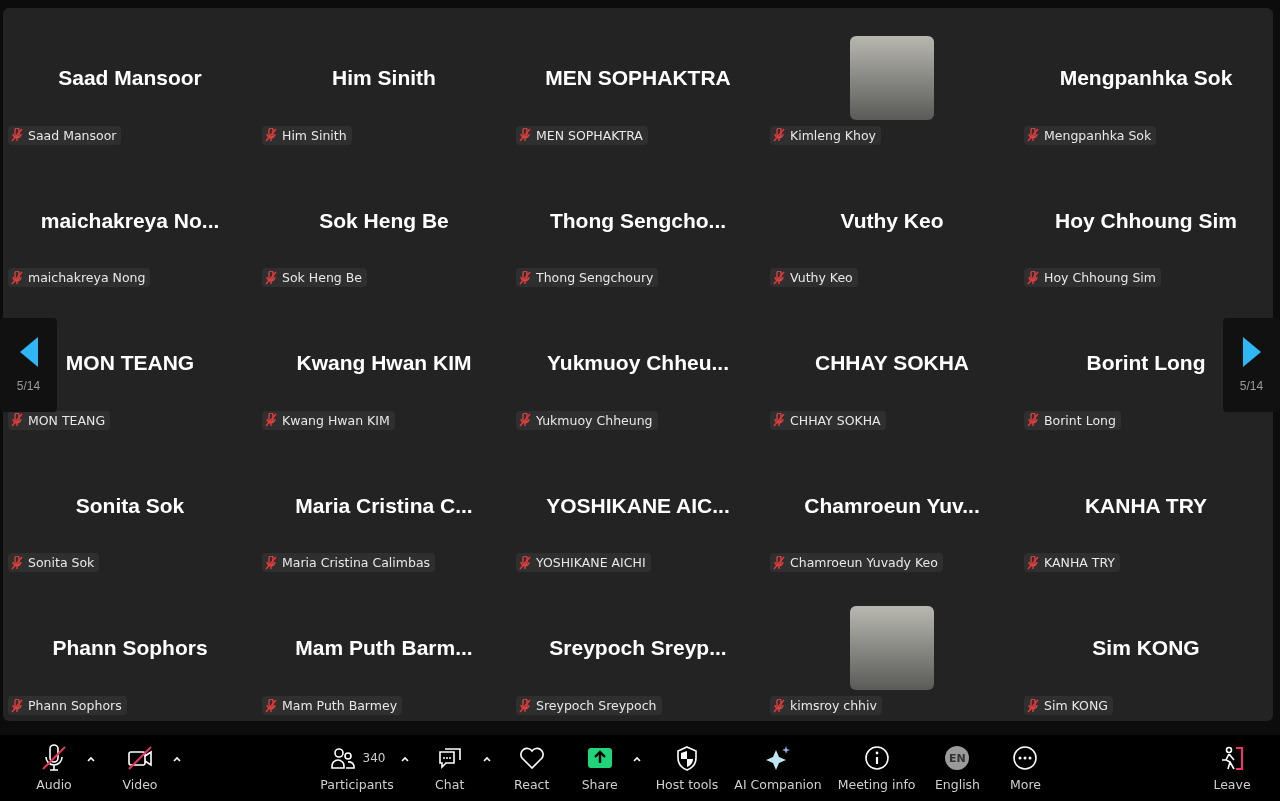  What do you see at coordinates (589, 135) in the screenshot?
I see `name-tag-text: MEN SOPHAKTRA` at bounding box center [589, 135].